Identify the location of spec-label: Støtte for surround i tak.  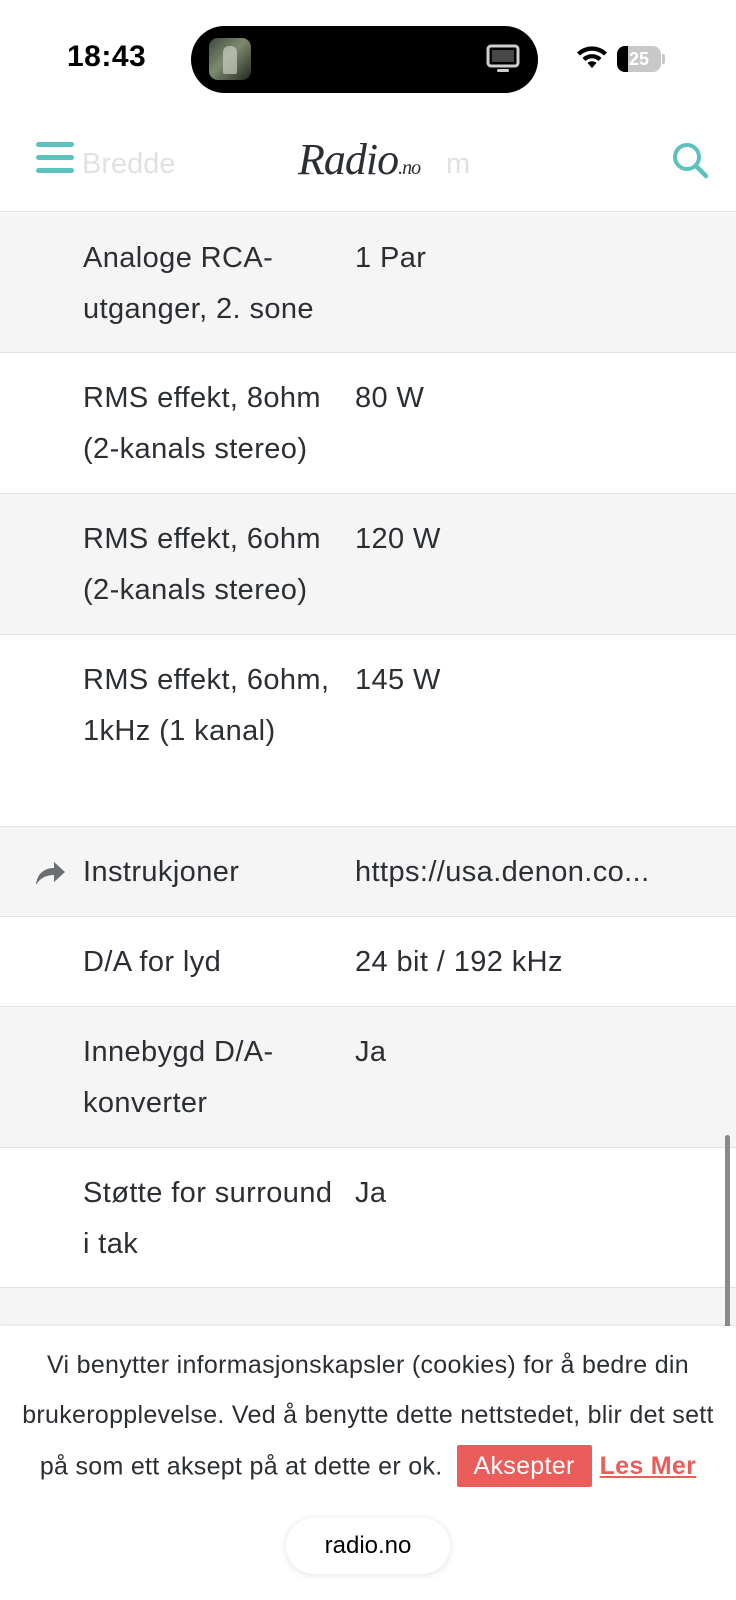
(208, 1218).